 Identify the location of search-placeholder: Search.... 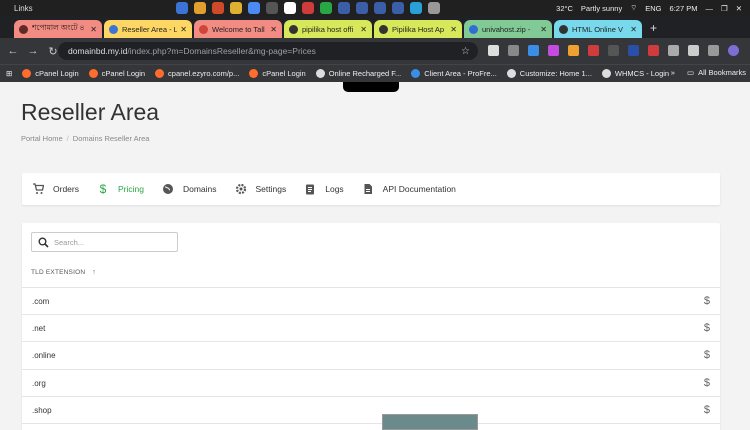
(69, 242).